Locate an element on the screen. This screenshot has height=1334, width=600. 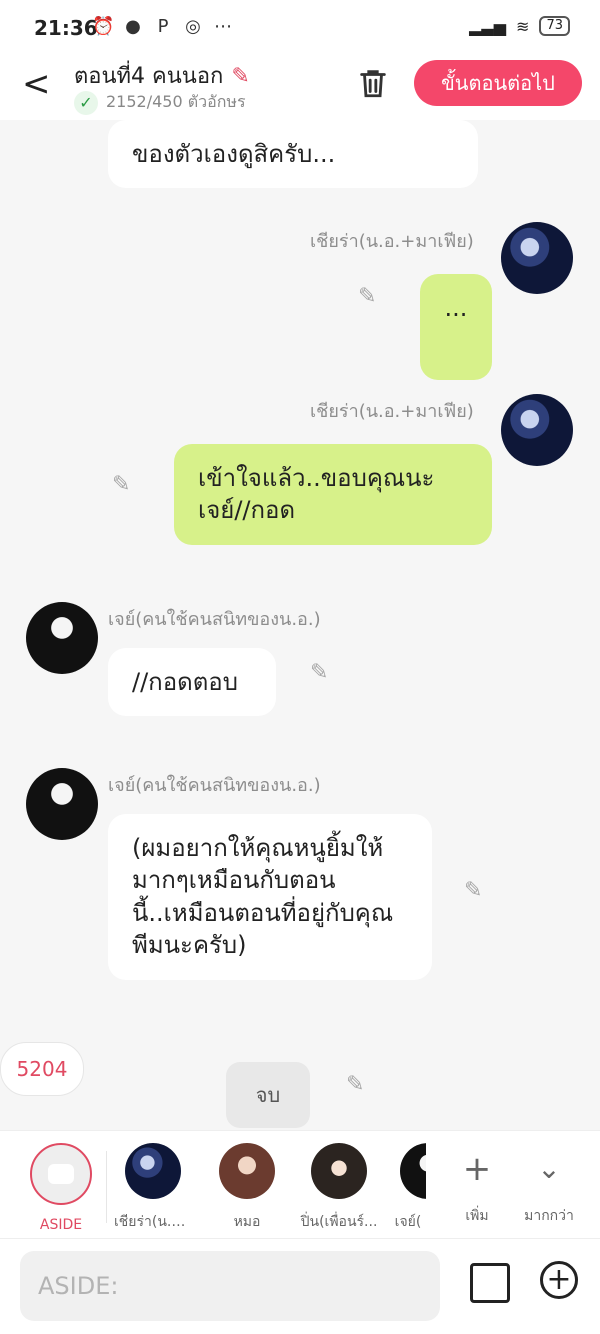
status-time: 21:36 is located at coordinates (66, 28).